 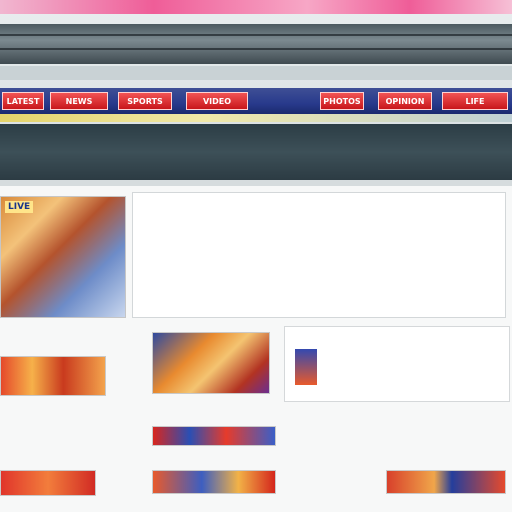 I want to click on address-bar, so click(x=256, y=73).